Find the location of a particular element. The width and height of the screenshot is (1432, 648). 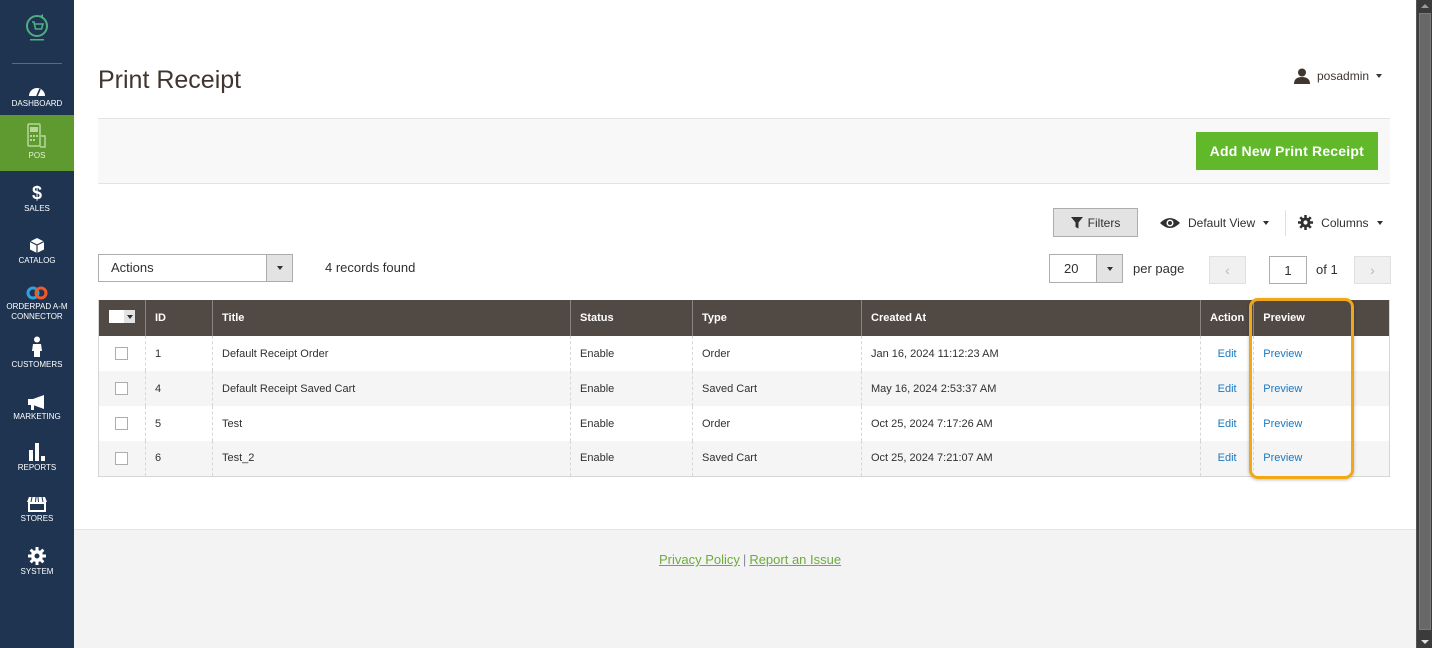

cell-title: Test is located at coordinates (391, 423).